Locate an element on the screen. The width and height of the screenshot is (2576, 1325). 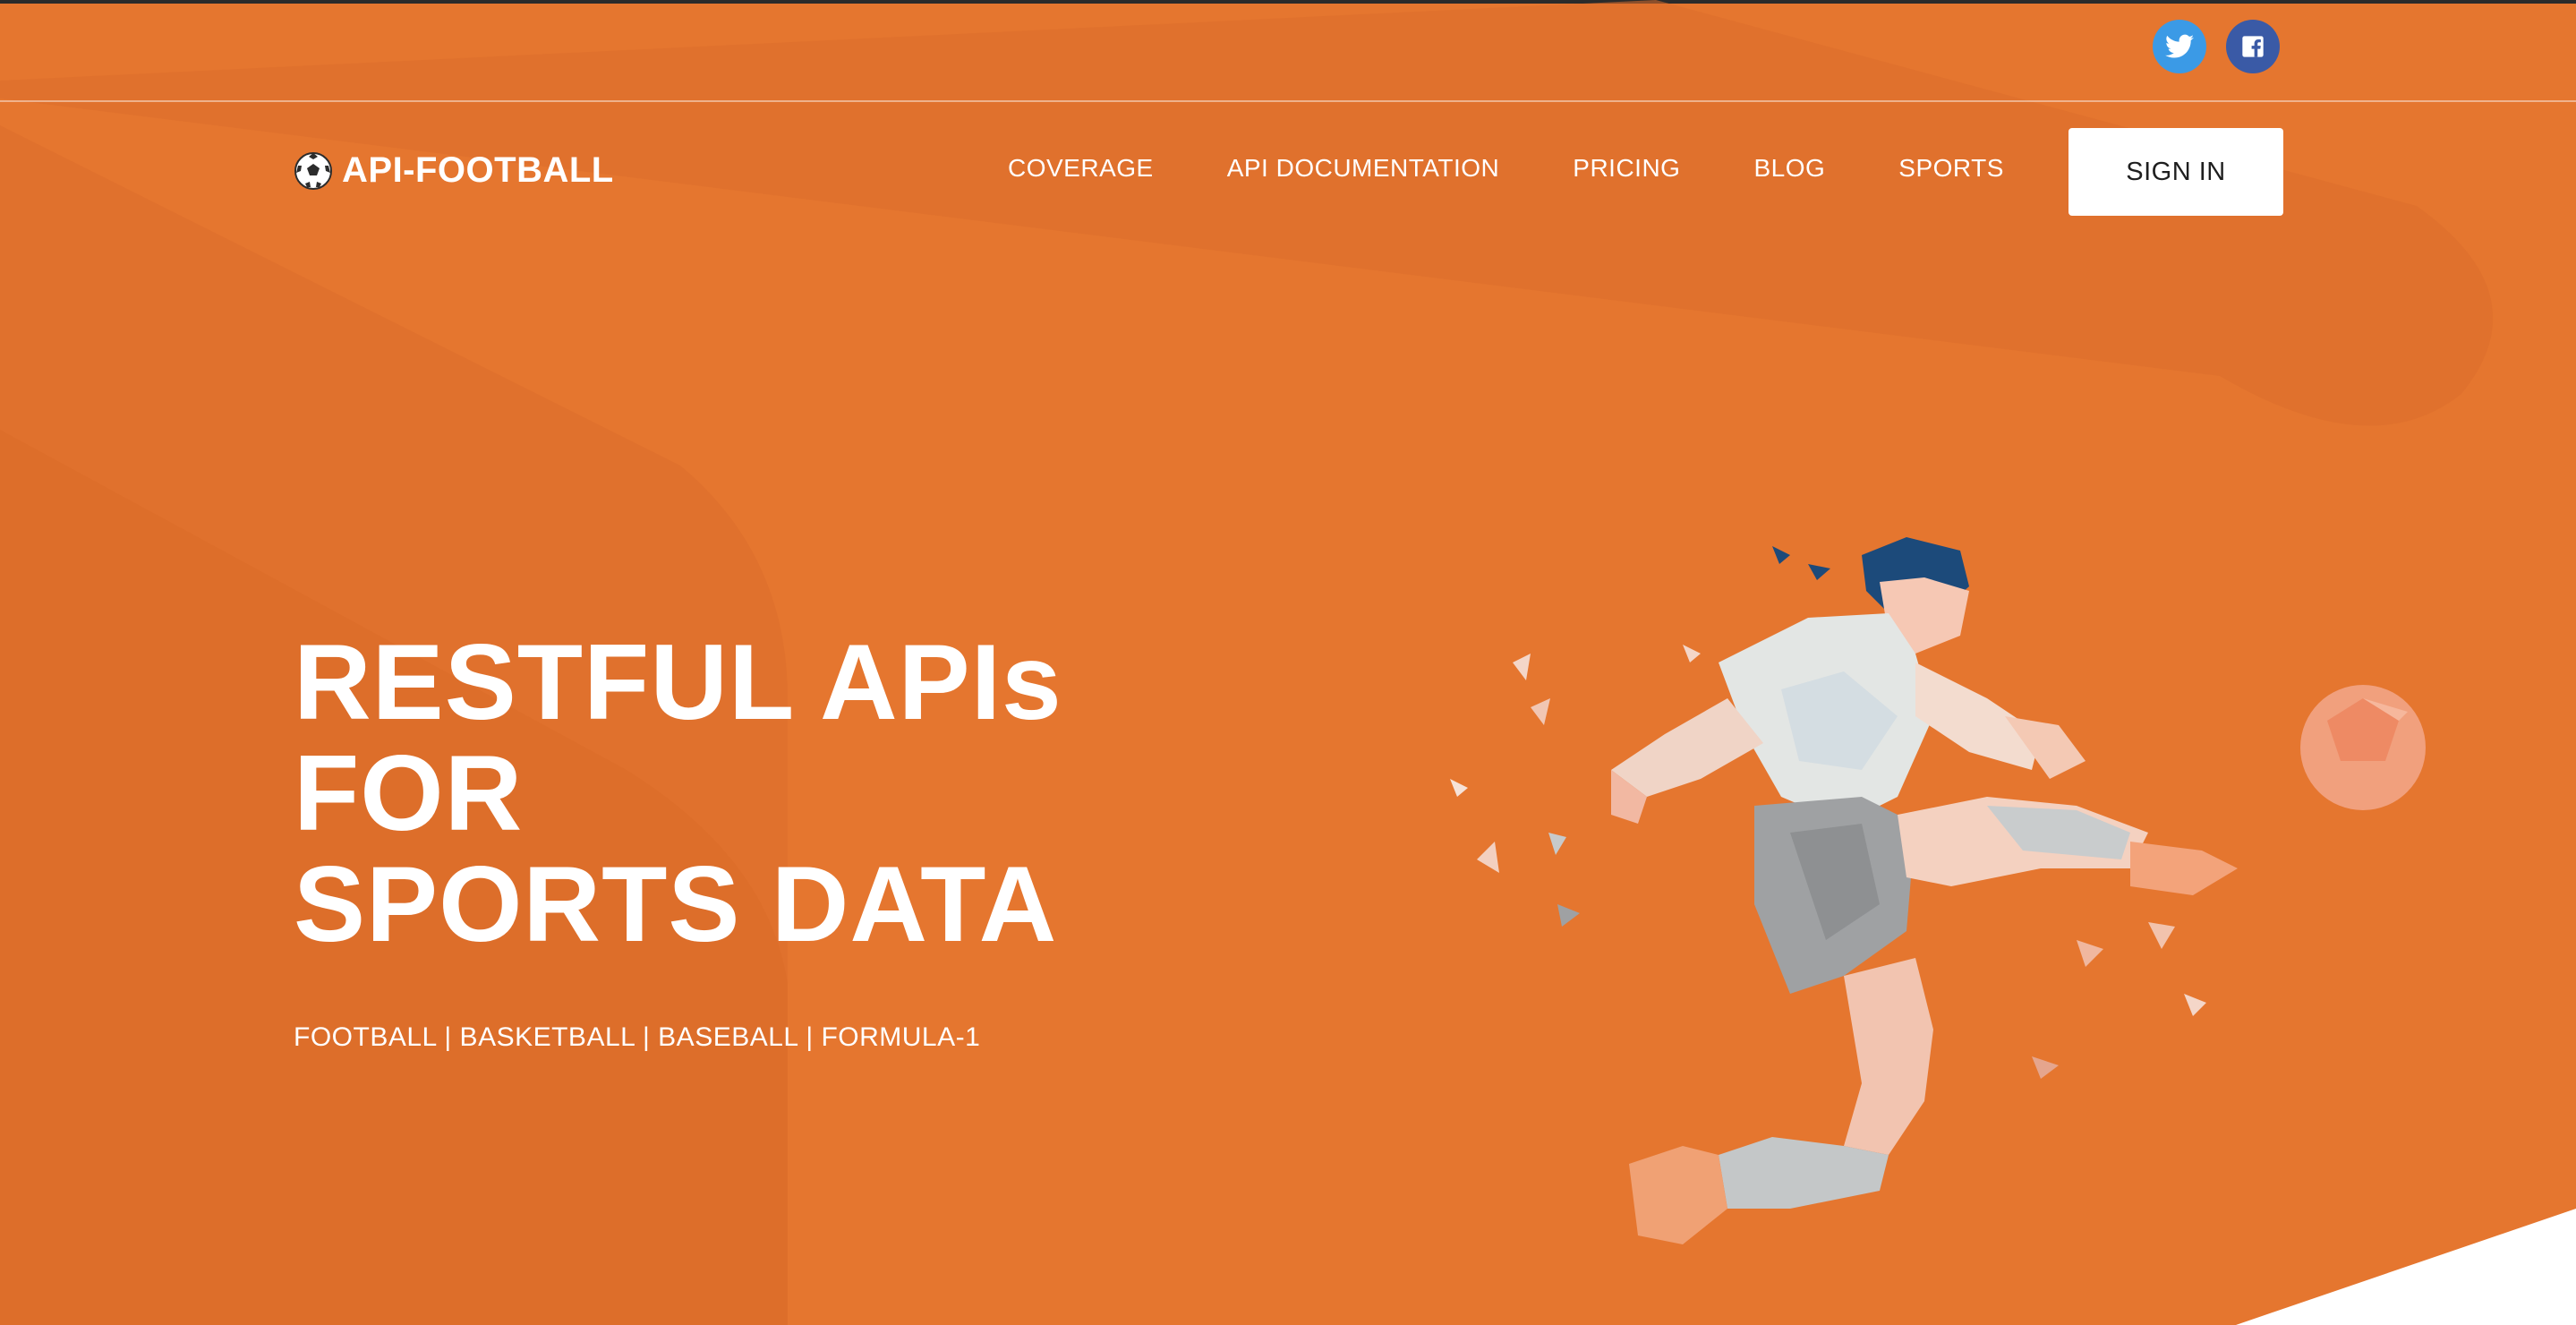
hero-title-line-2: SPORTS DATA is located at coordinates (676, 904).